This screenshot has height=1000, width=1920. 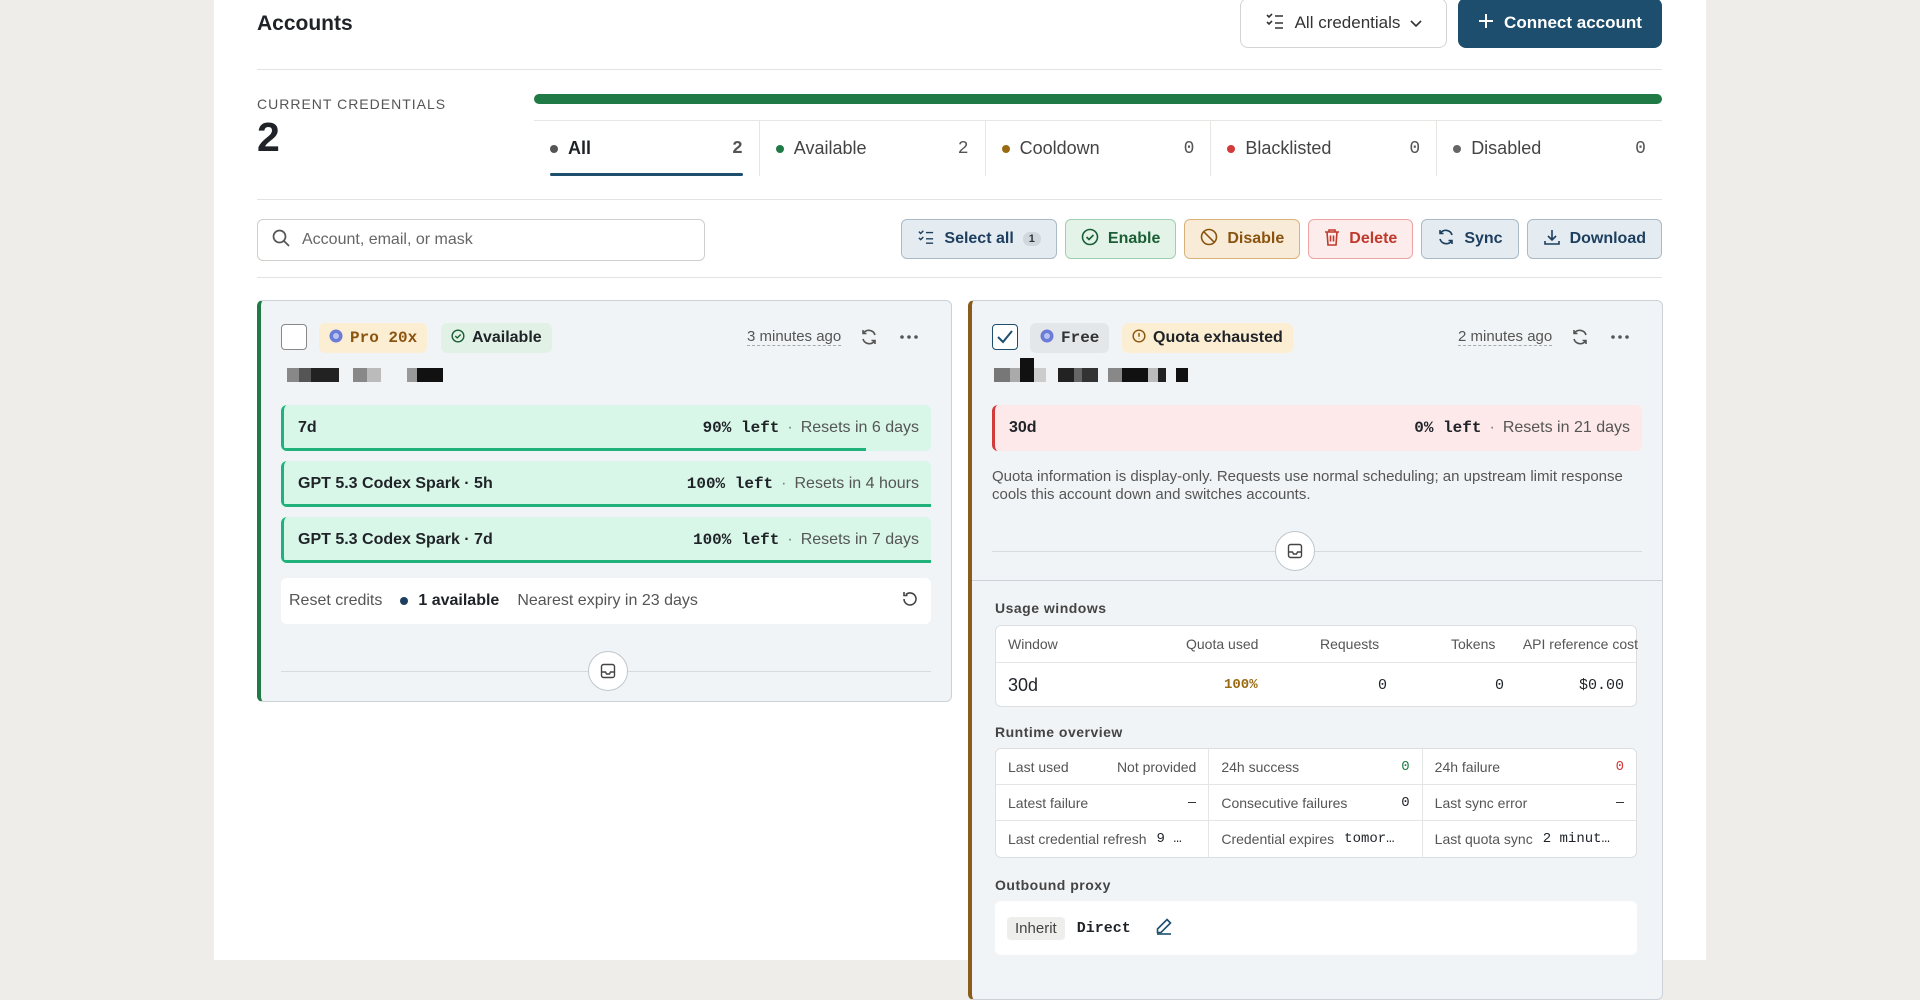 What do you see at coordinates (395, 539) in the screenshot?
I see `quota-name: GPT 5.3 Codex Spark · 7d` at bounding box center [395, 539].